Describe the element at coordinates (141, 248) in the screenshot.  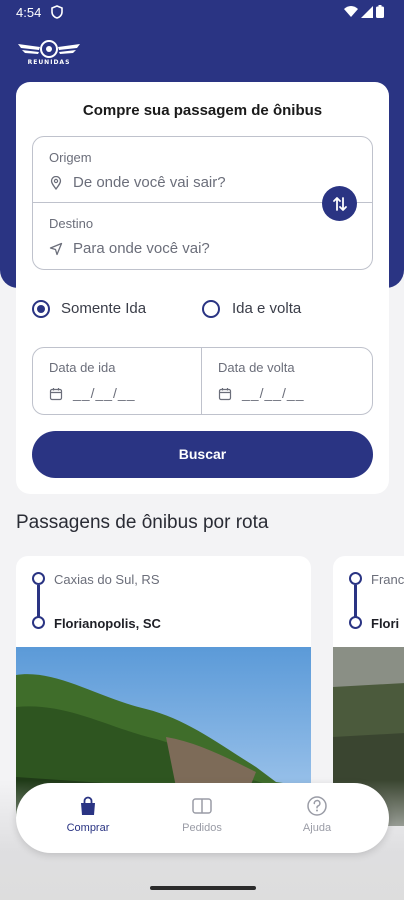
I see `destination-input: Para onde você vai?` at that location.